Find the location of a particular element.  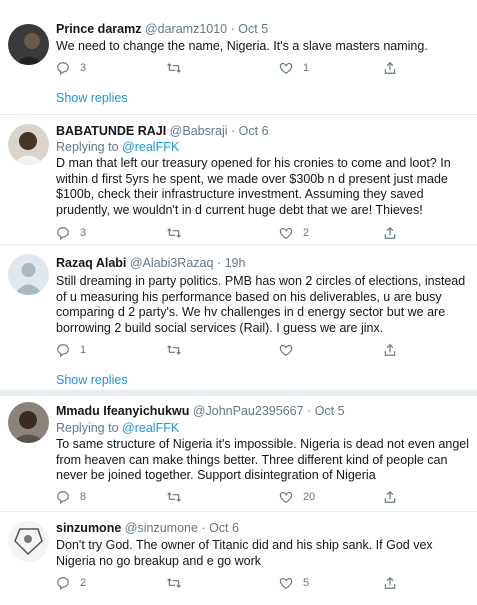

author-name: BABATUNDE RAJI is located at coordinates (111, 131).